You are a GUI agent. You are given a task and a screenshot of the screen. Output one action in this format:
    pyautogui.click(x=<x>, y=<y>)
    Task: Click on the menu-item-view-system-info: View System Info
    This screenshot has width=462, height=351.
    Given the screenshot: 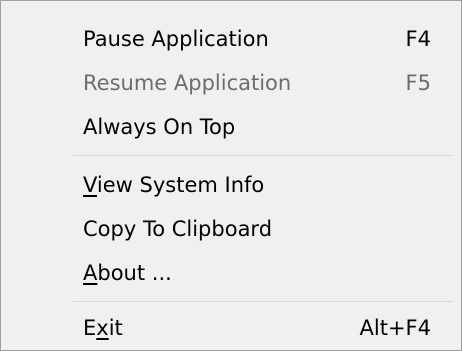 What is the action you would take?
    pyautogui.click(x=231, y=185)
    